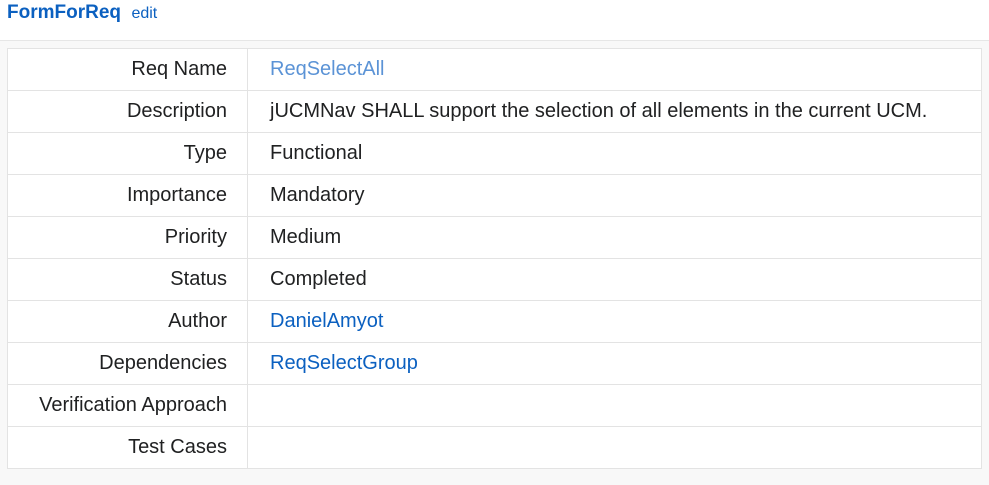 The height and width of the screenshot is (485, 989). I want to click on verification-approach-label: Verification Approach, so click(127, 405).